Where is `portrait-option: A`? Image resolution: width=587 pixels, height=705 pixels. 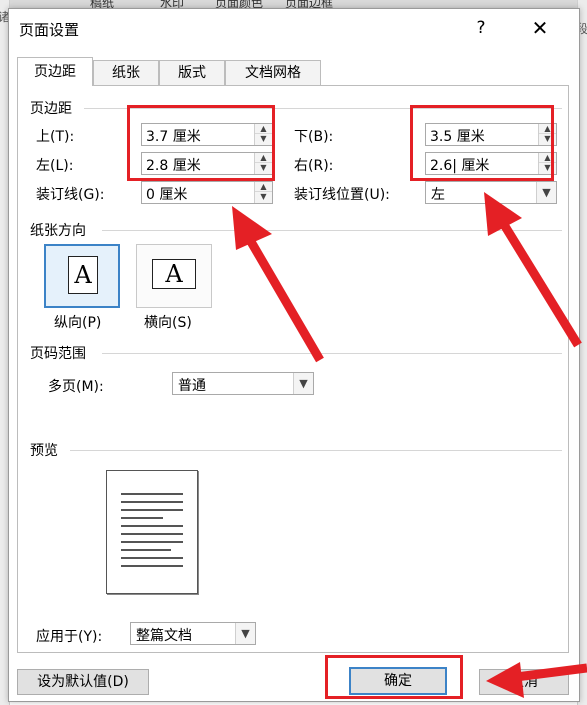
portrait-option: A is located at coordinates (82, 276).